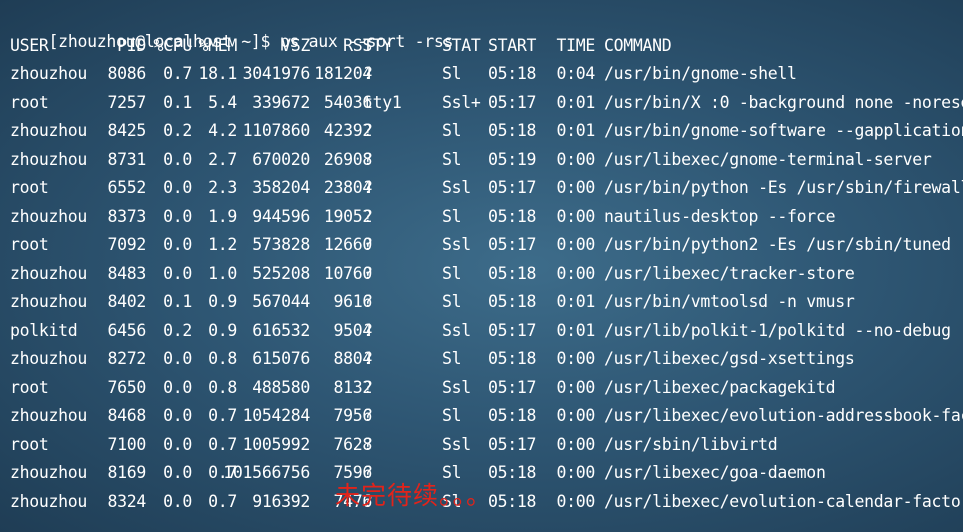  I want to click on cell-user: polkitd, so click(44, 330).